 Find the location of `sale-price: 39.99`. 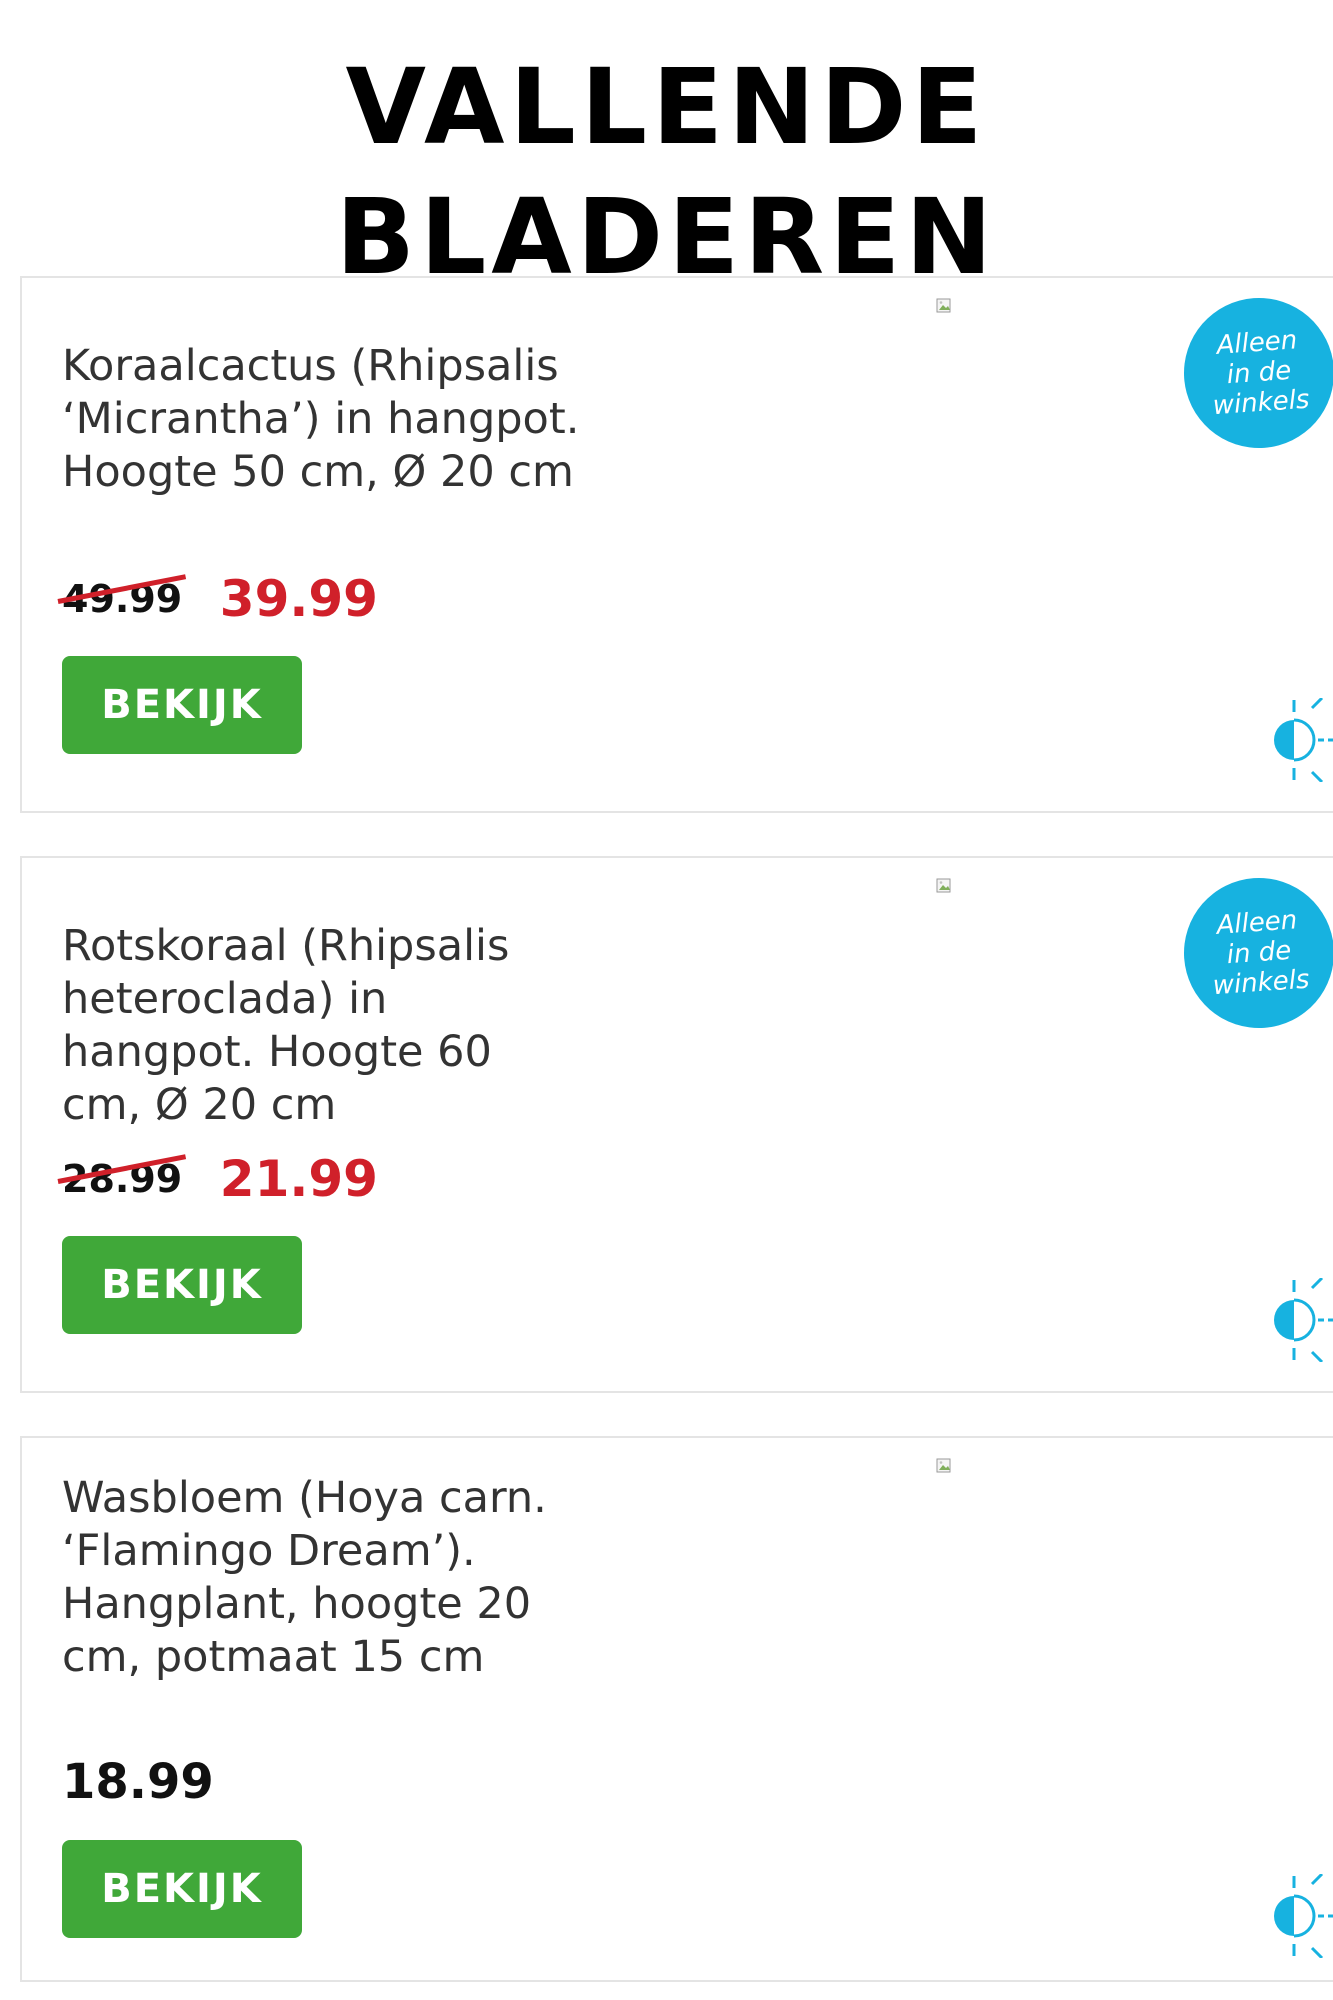

sale-price: 39.99 is located at coordinates (298, 599).